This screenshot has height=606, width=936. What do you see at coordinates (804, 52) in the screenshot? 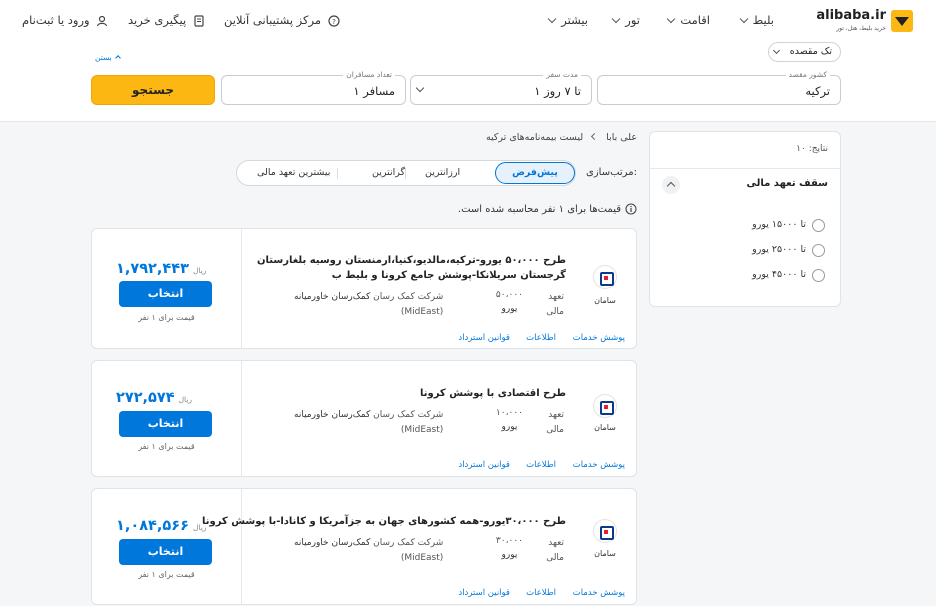
I see `trip-type-select: تک مقصده` at bounding box center [804, 52].